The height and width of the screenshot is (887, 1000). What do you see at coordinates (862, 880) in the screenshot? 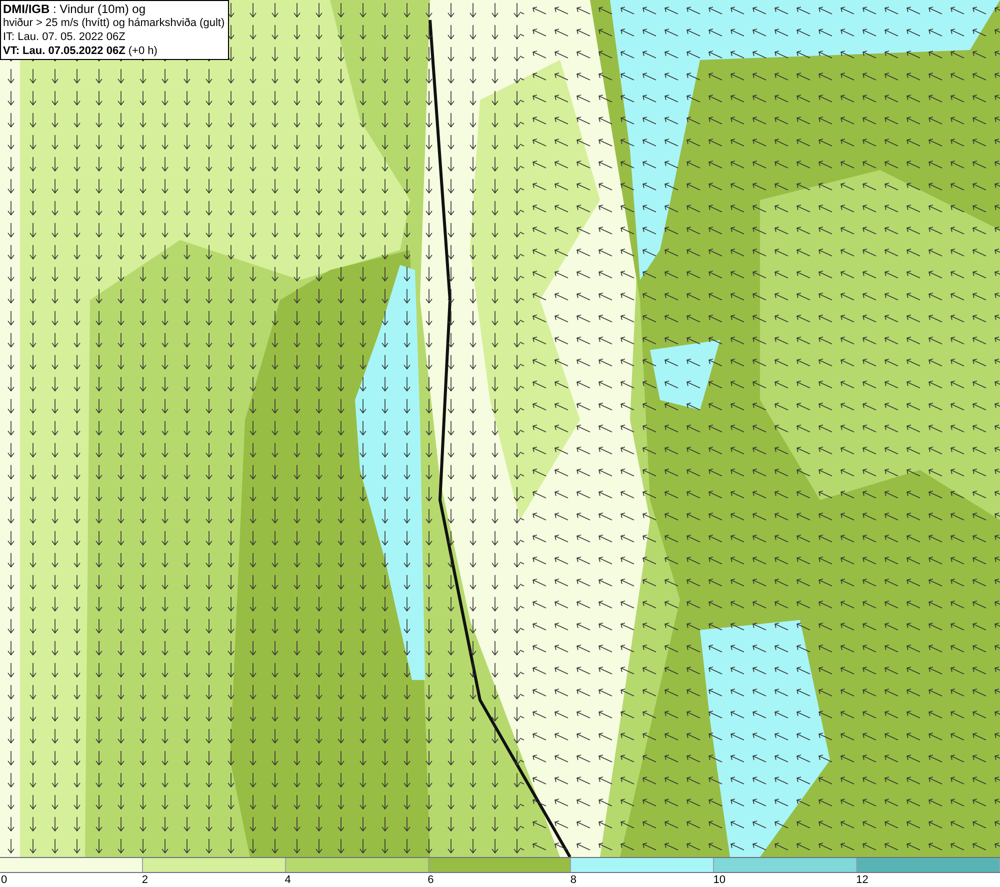
I see `scale-label: 12` at bounding box center [862, 880].